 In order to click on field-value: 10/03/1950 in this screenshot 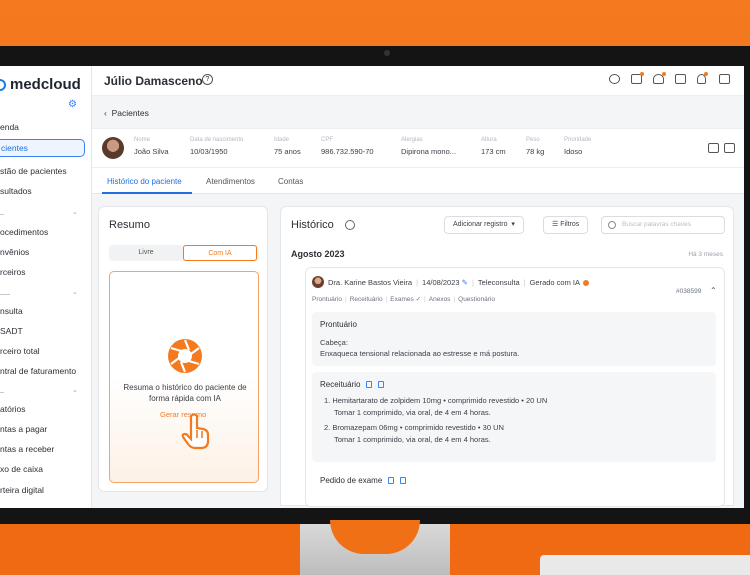, I will do `click(209, 151)`.